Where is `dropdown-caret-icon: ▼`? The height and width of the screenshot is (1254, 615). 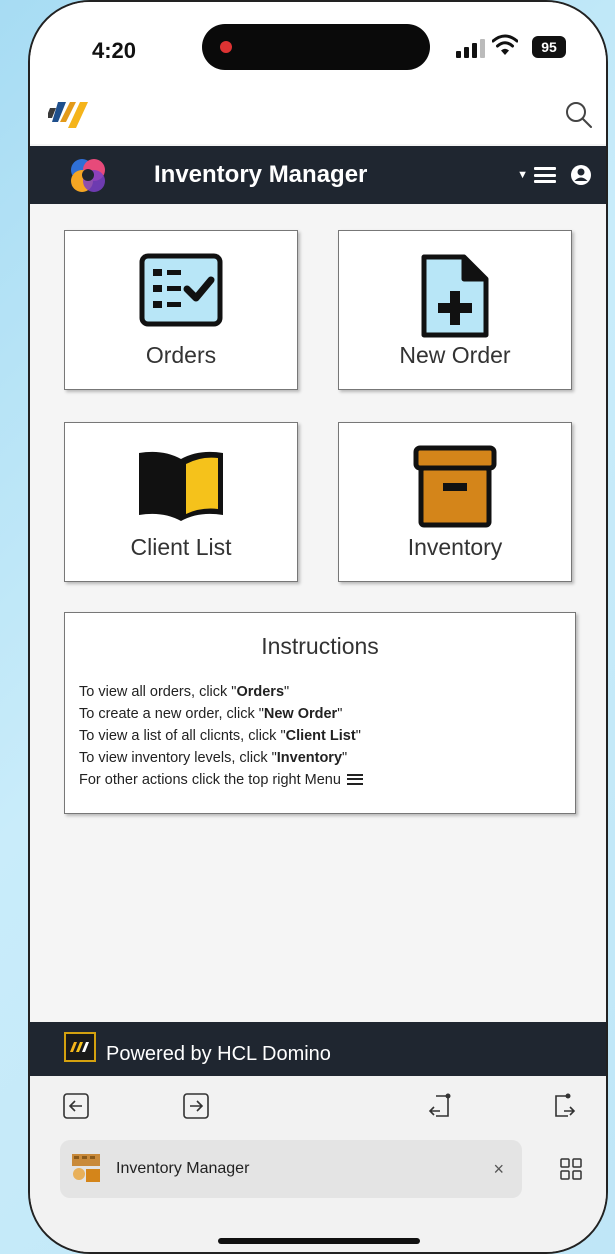
dropdown-caret-icon: ▼ is located at coordinates (522, 175).